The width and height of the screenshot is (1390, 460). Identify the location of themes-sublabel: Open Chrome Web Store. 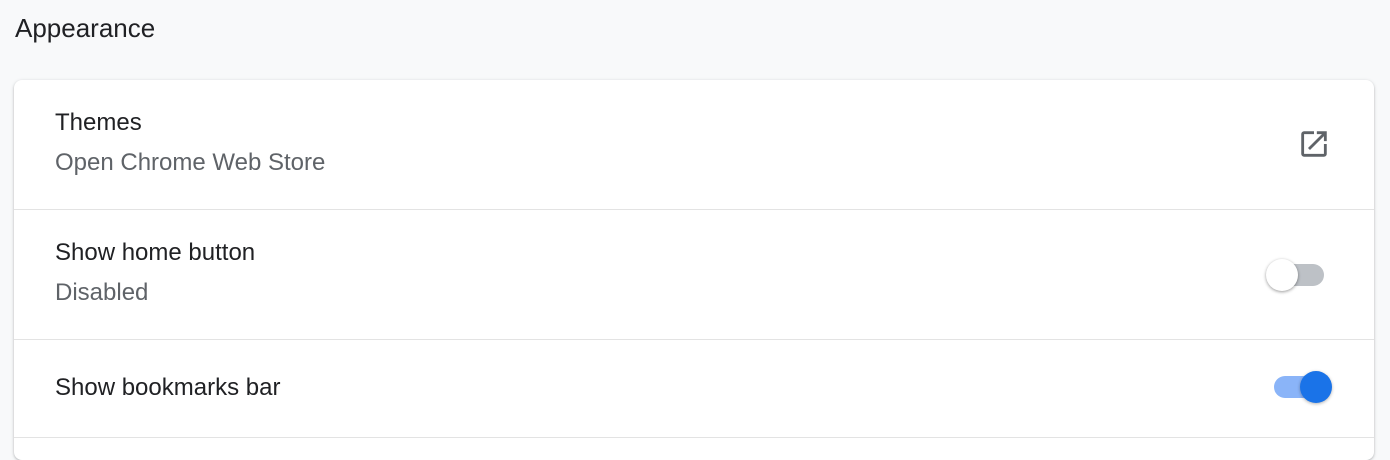
(190, 162).